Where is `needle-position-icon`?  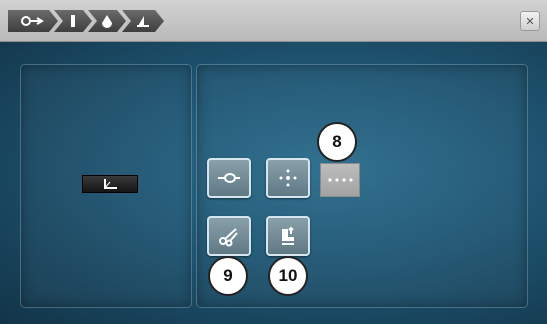
needle-position-icon is located at coordinates (288, 178).